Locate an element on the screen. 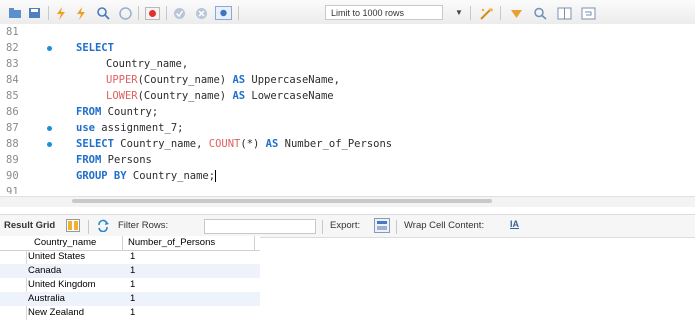 The width and height of the screenshot is (695, 321). editor-horizontal-scrollbar is located at coordinates (347, 201).